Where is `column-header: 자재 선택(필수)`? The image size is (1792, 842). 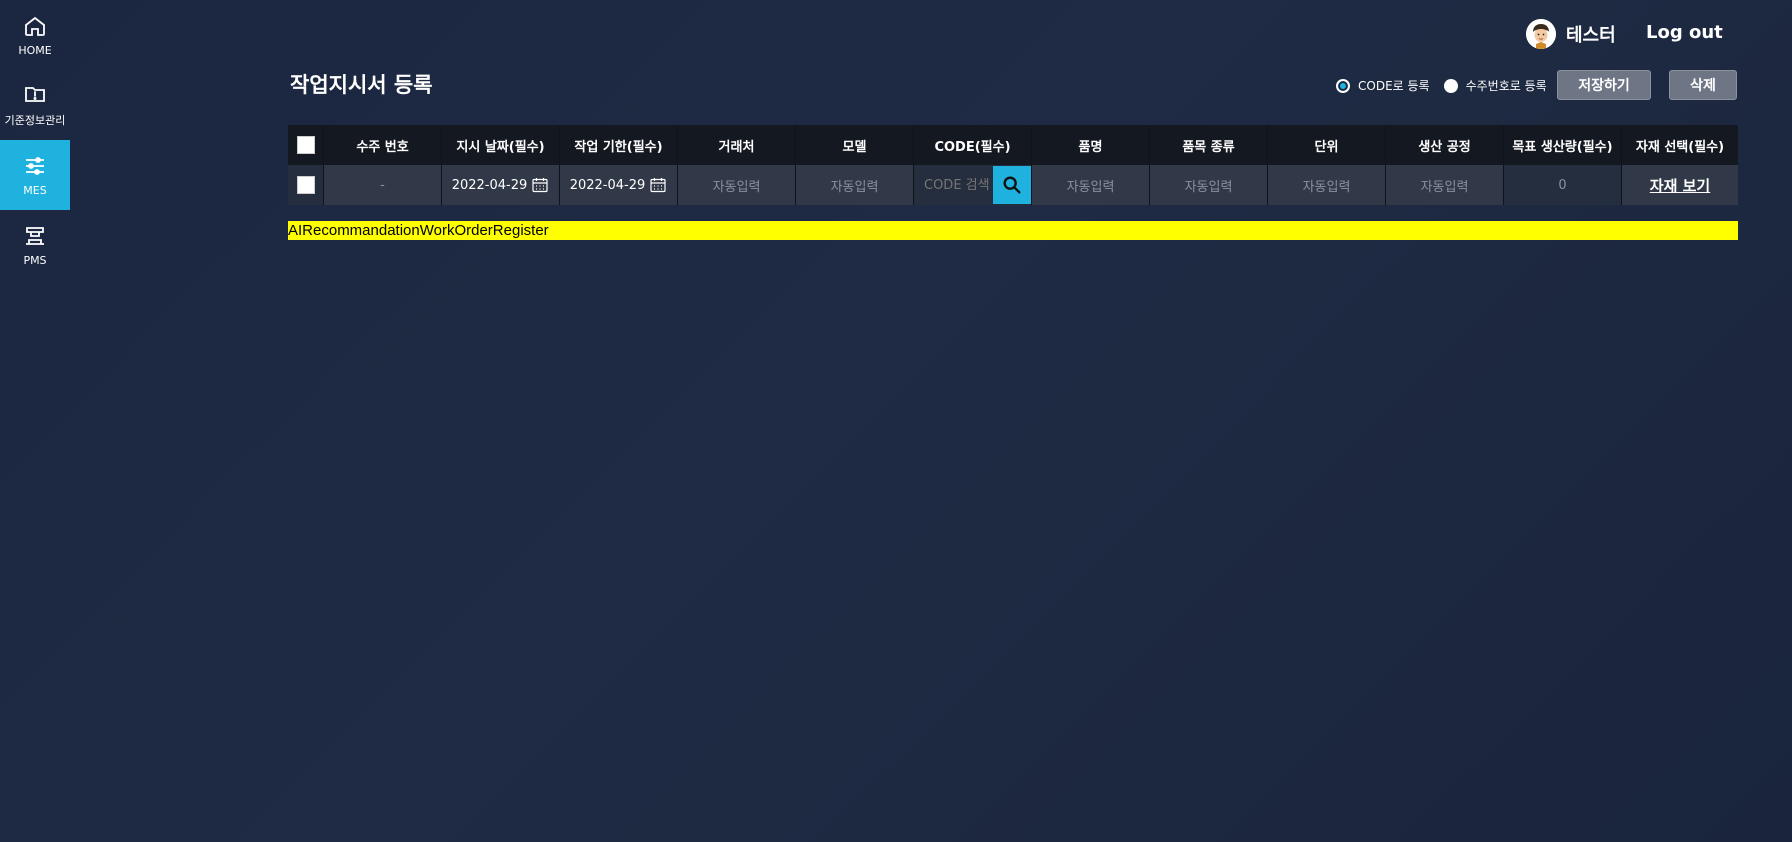 column-header: 자재 선택(필수) is located at coordinates (1680, 147).